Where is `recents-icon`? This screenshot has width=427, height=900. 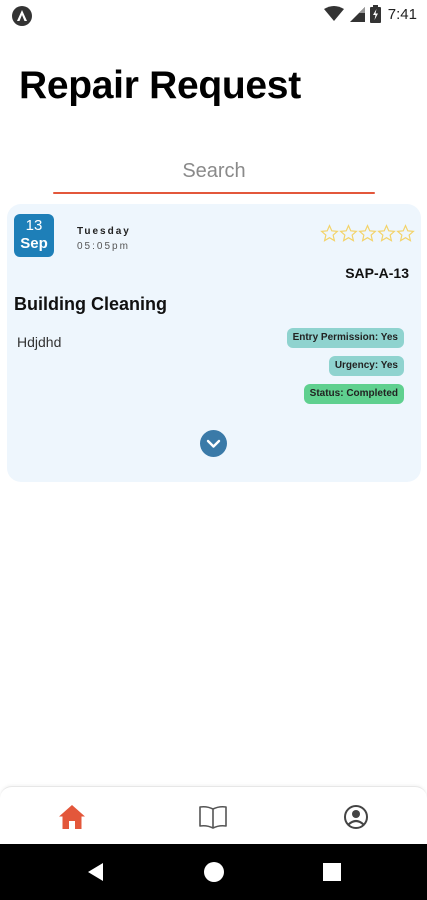 recents-icon is located at coordinates (332, 872).